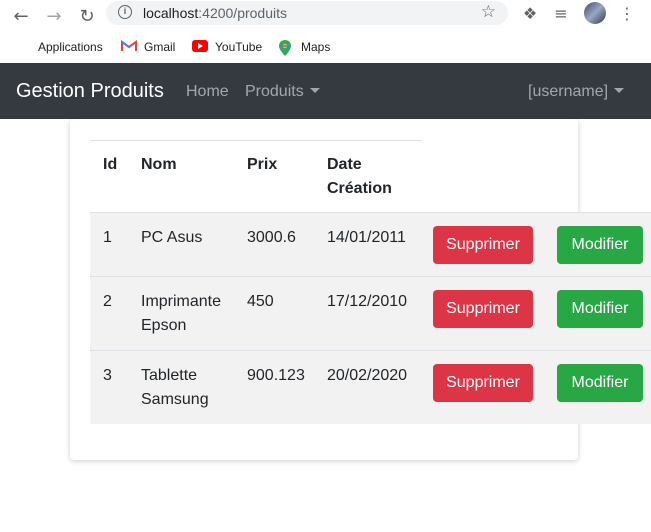 The height and width of the screenshot is (532, 651). Describe the element at coordinates (21, 16) in the screenshot. I see `back-arrow-icon: ←` at that location.